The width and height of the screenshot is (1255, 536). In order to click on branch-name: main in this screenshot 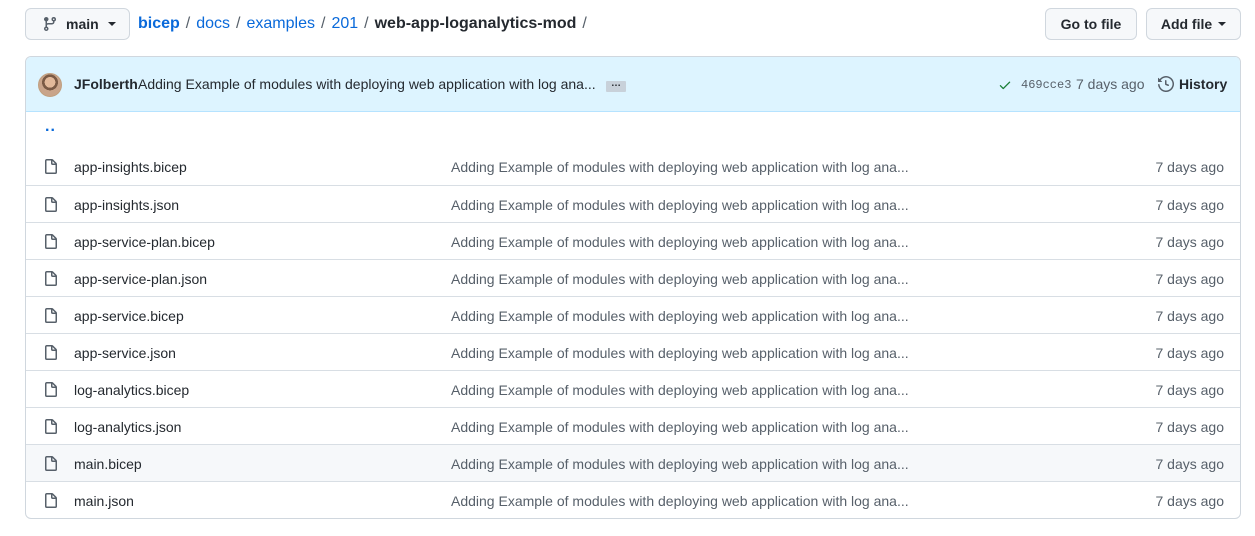, I will do `click(82, 24)`.